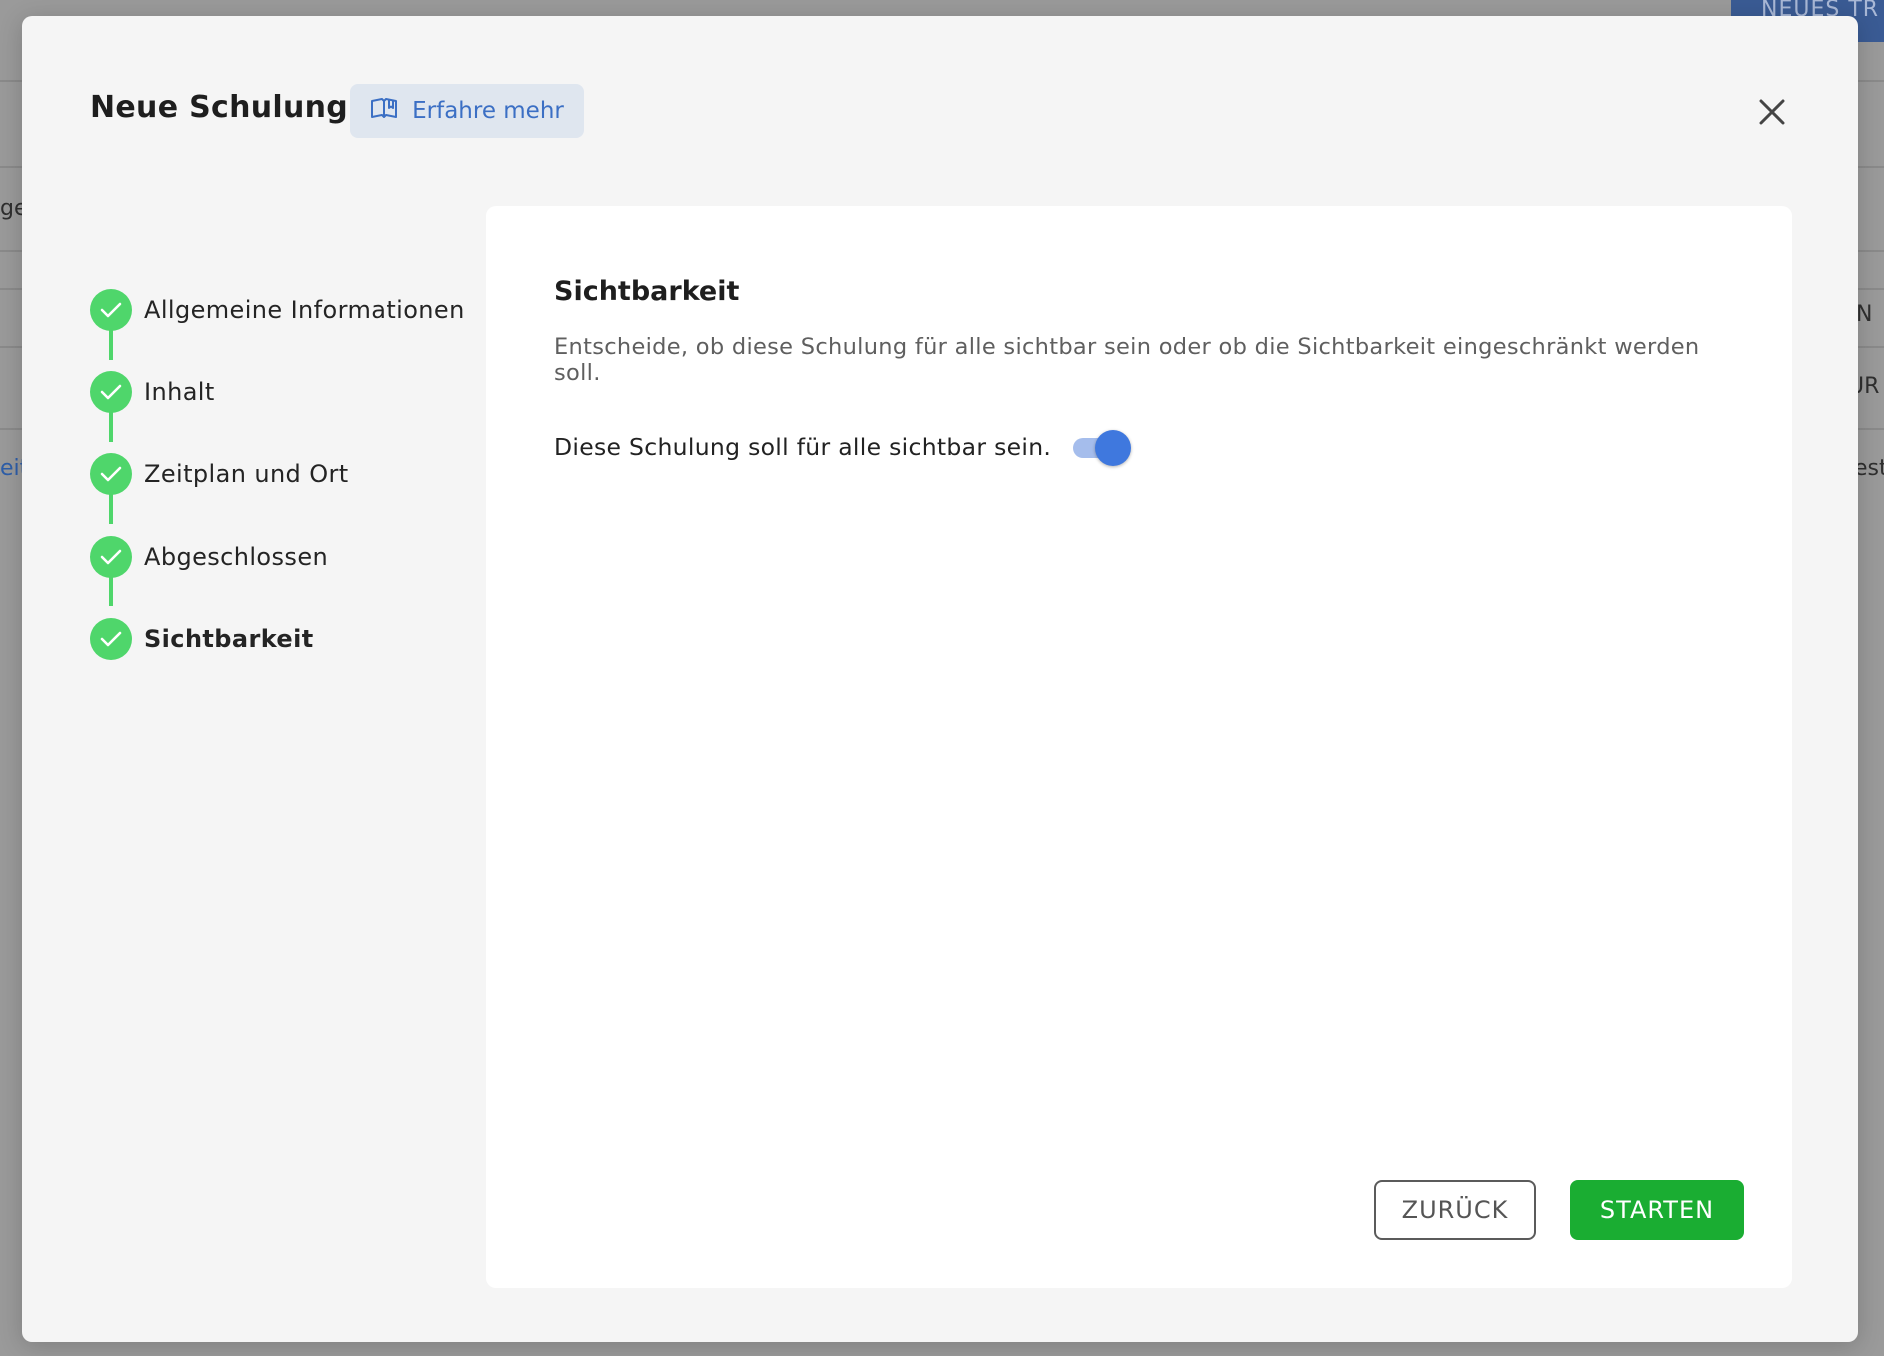 The image size is (1884, 1356). What do you see at coordinates (304, 310) in the screenshot?
I see `step-label: Allgemeine Informationen` at bounding box center [304, 310].